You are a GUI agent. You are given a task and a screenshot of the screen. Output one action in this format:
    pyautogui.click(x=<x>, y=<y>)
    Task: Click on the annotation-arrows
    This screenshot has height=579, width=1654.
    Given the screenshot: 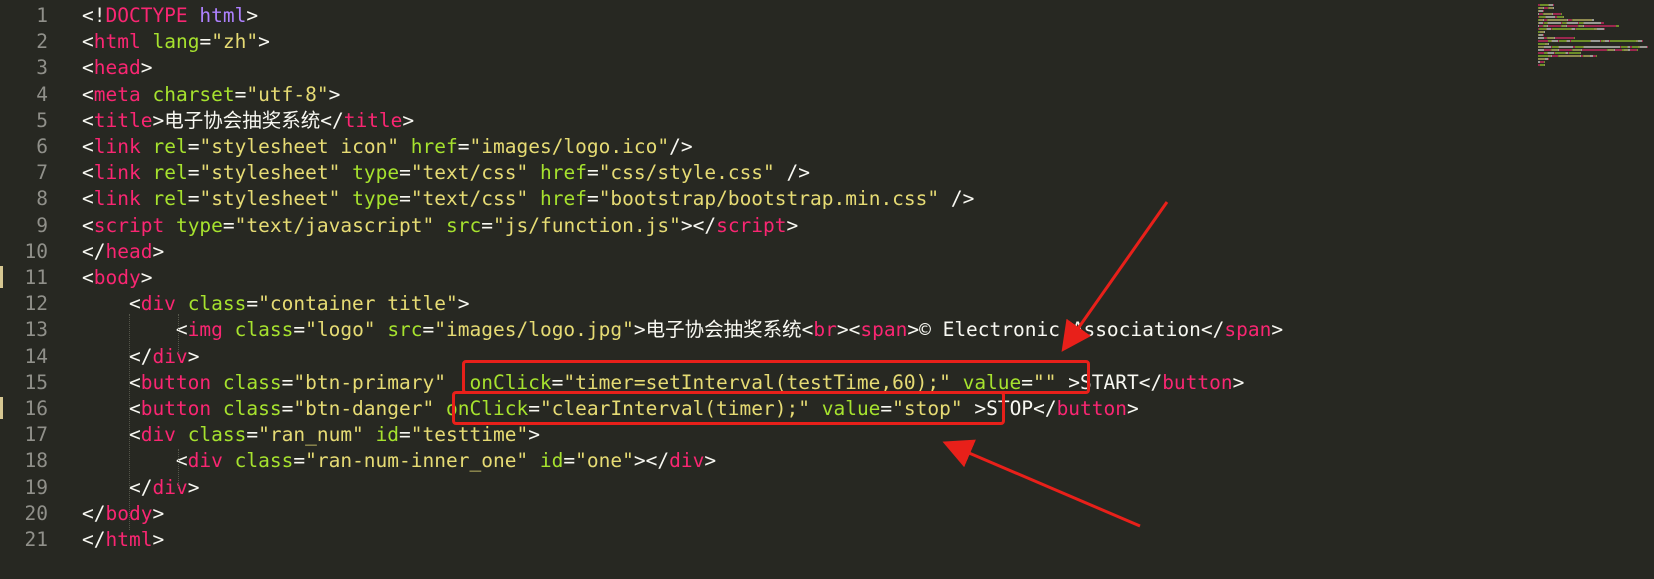 What is the action you would take?
    pyautogui.click(x=1055, y=364)
    